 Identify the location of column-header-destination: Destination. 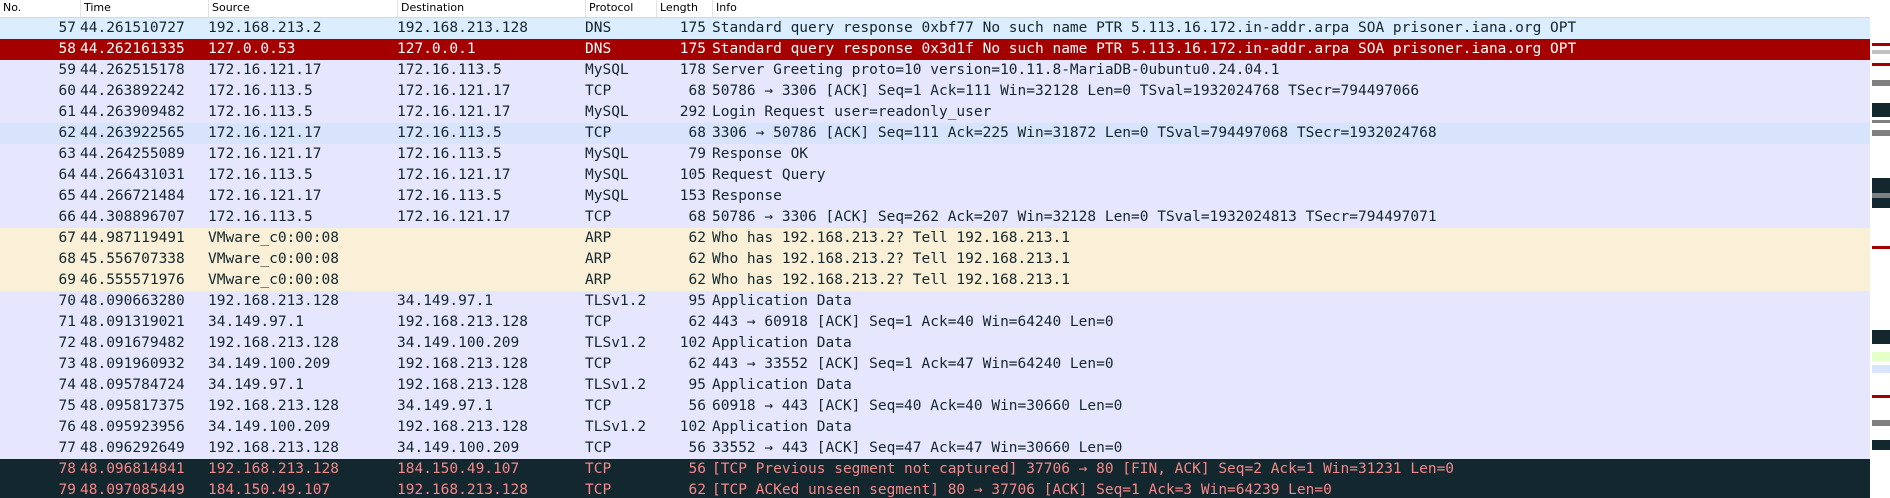
(491, 8).